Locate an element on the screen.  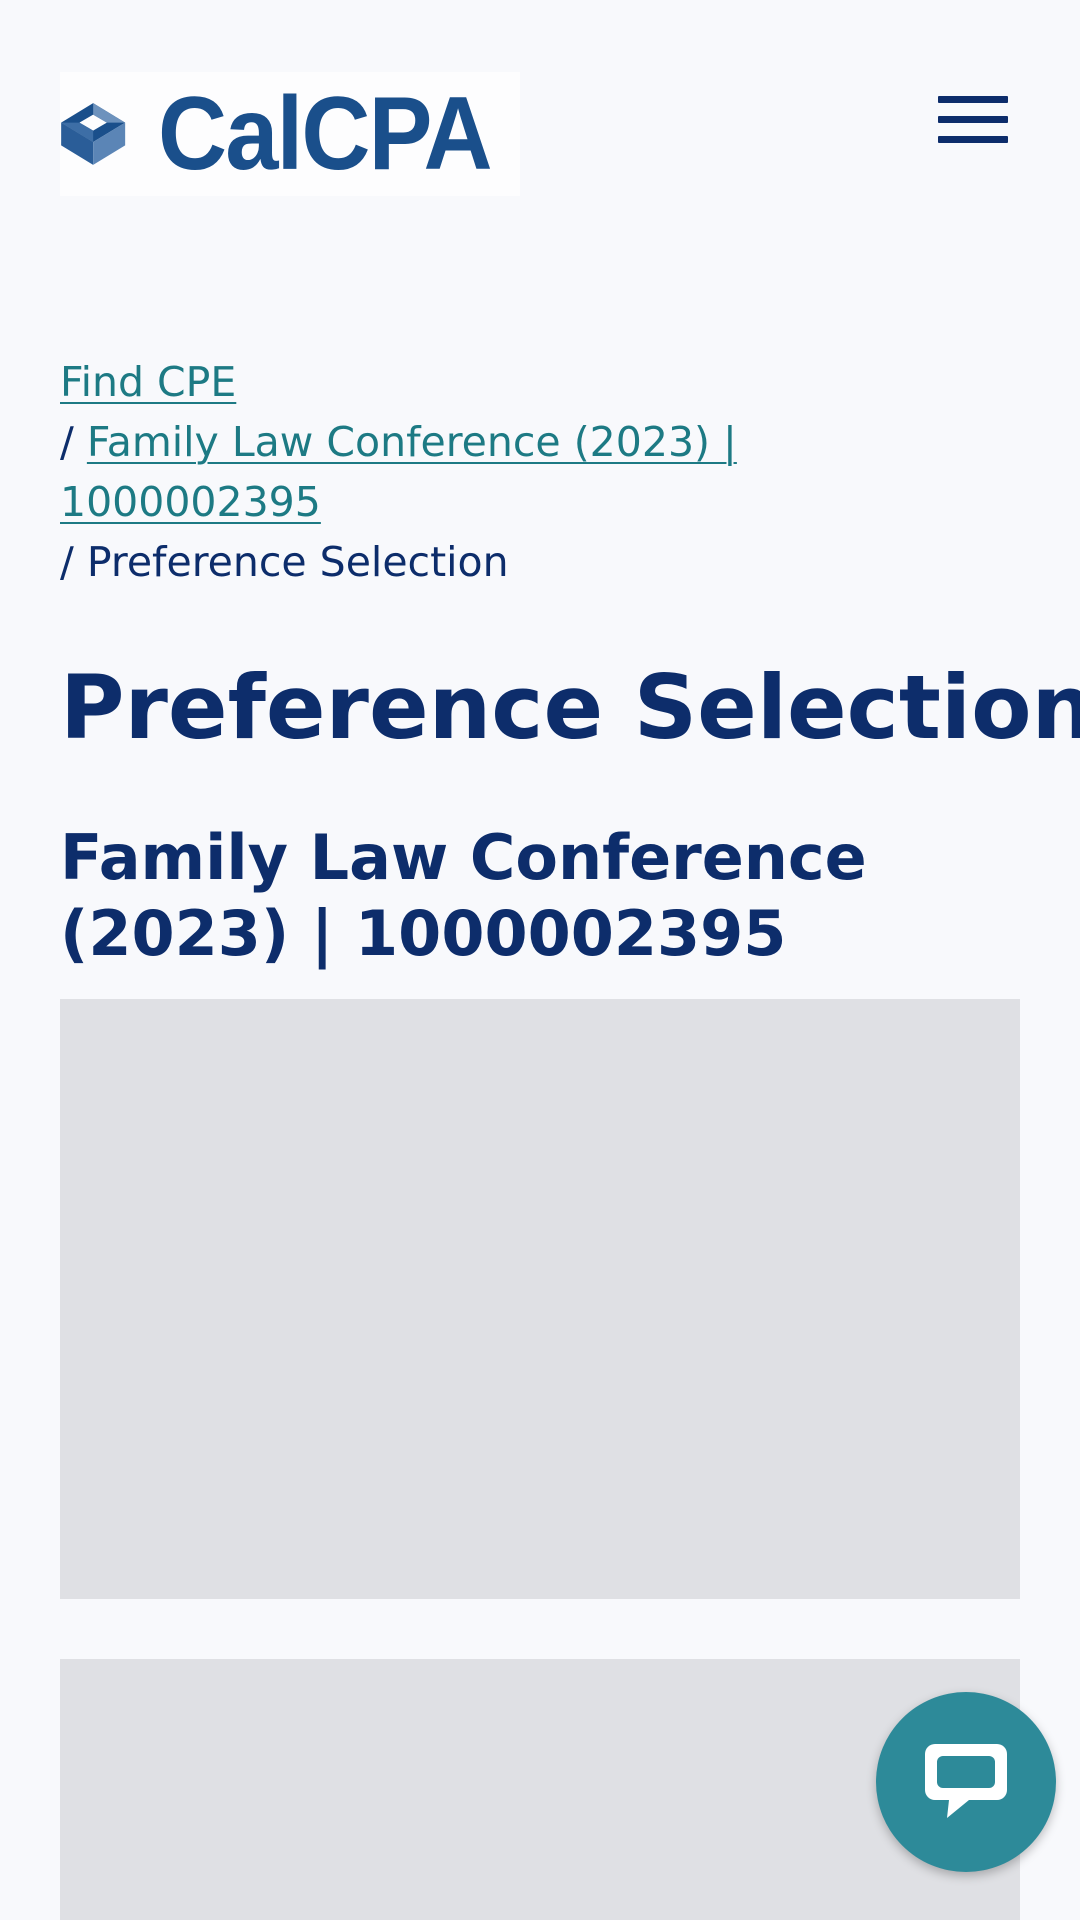
page-title: Preference Selection is located at coordinates (570, 707).